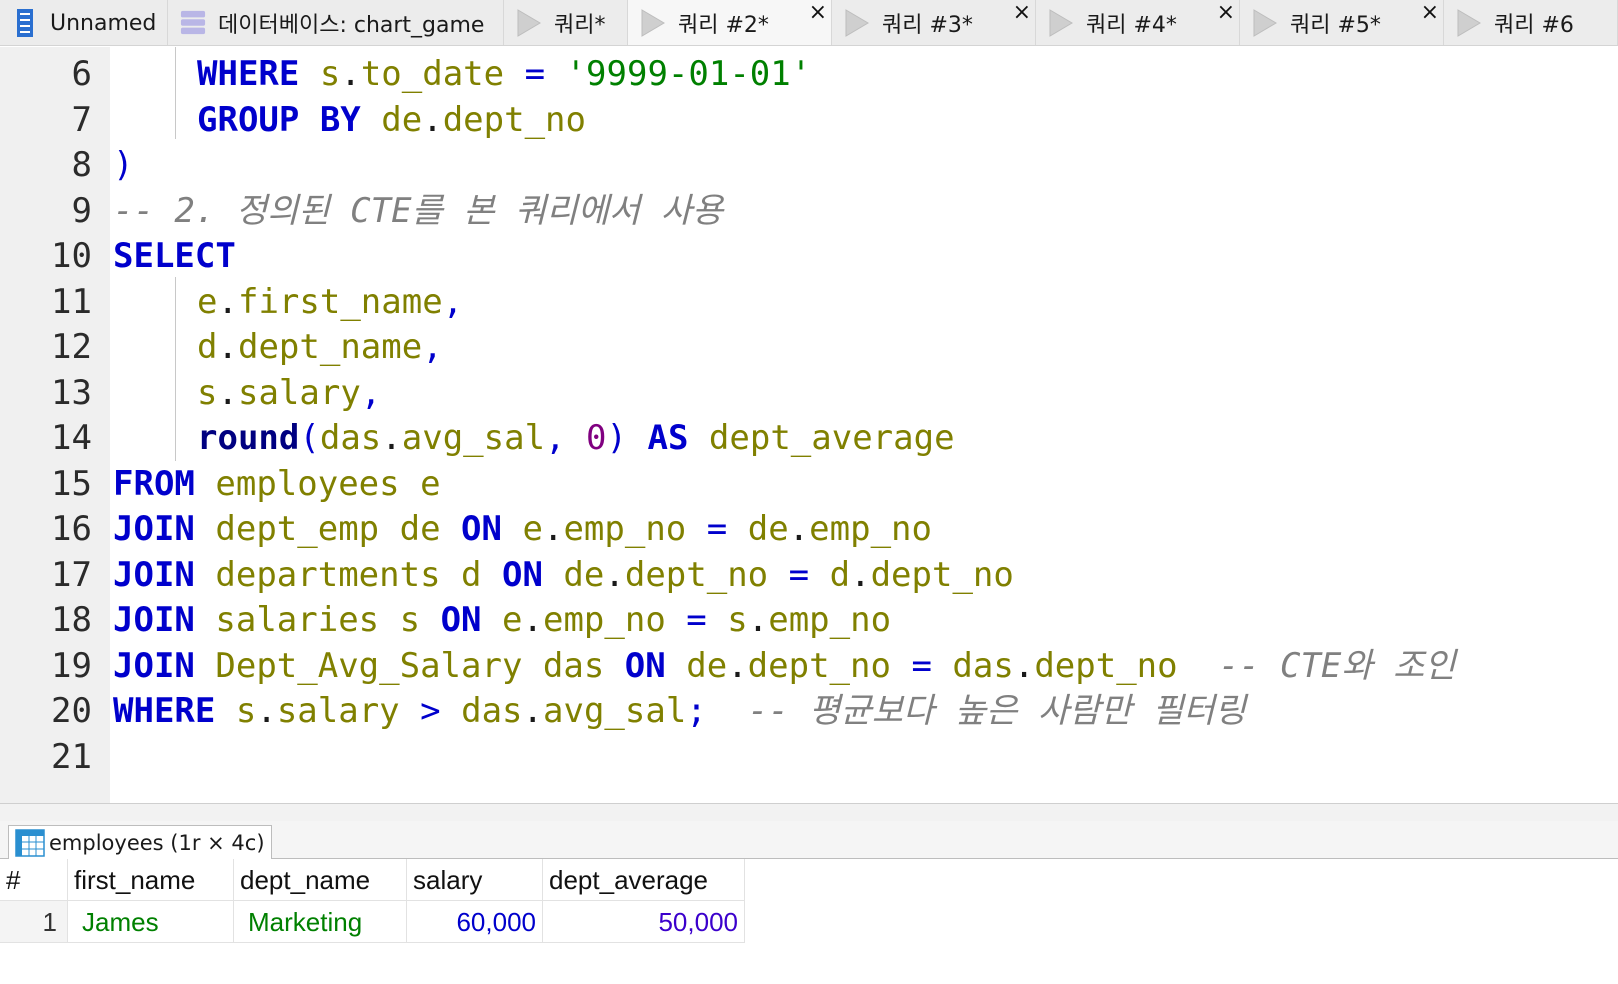 Image resolution: width=1618 pixels, height=984 pixels. What do you see at coordinates (151, 922) in the screenshot?
I see `cell-first-name: James` at bounding box center [151, 922].